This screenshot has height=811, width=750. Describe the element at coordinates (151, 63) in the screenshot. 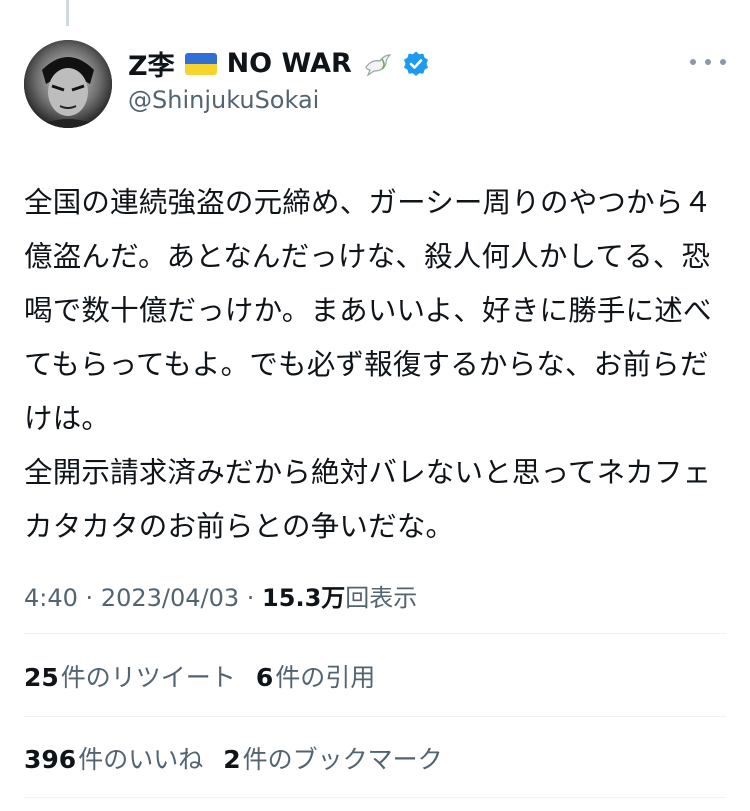

I see `author-display-name: Z李` at that location.